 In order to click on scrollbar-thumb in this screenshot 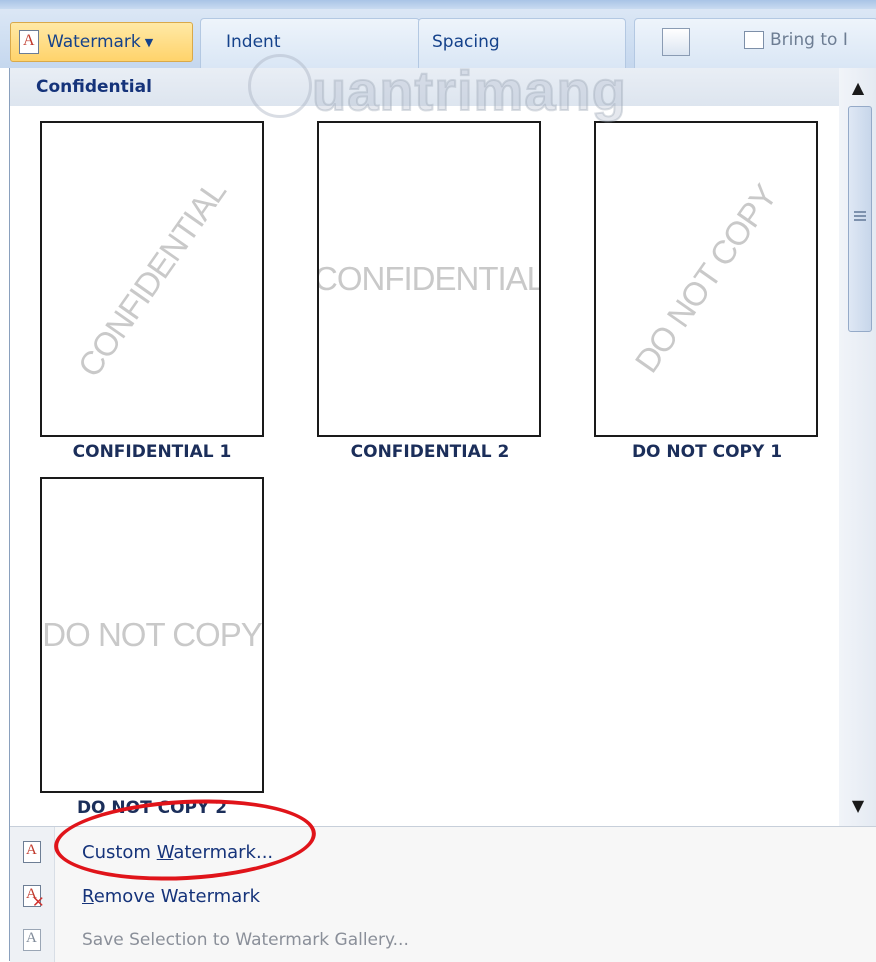, I will do `click(860, 219)`.